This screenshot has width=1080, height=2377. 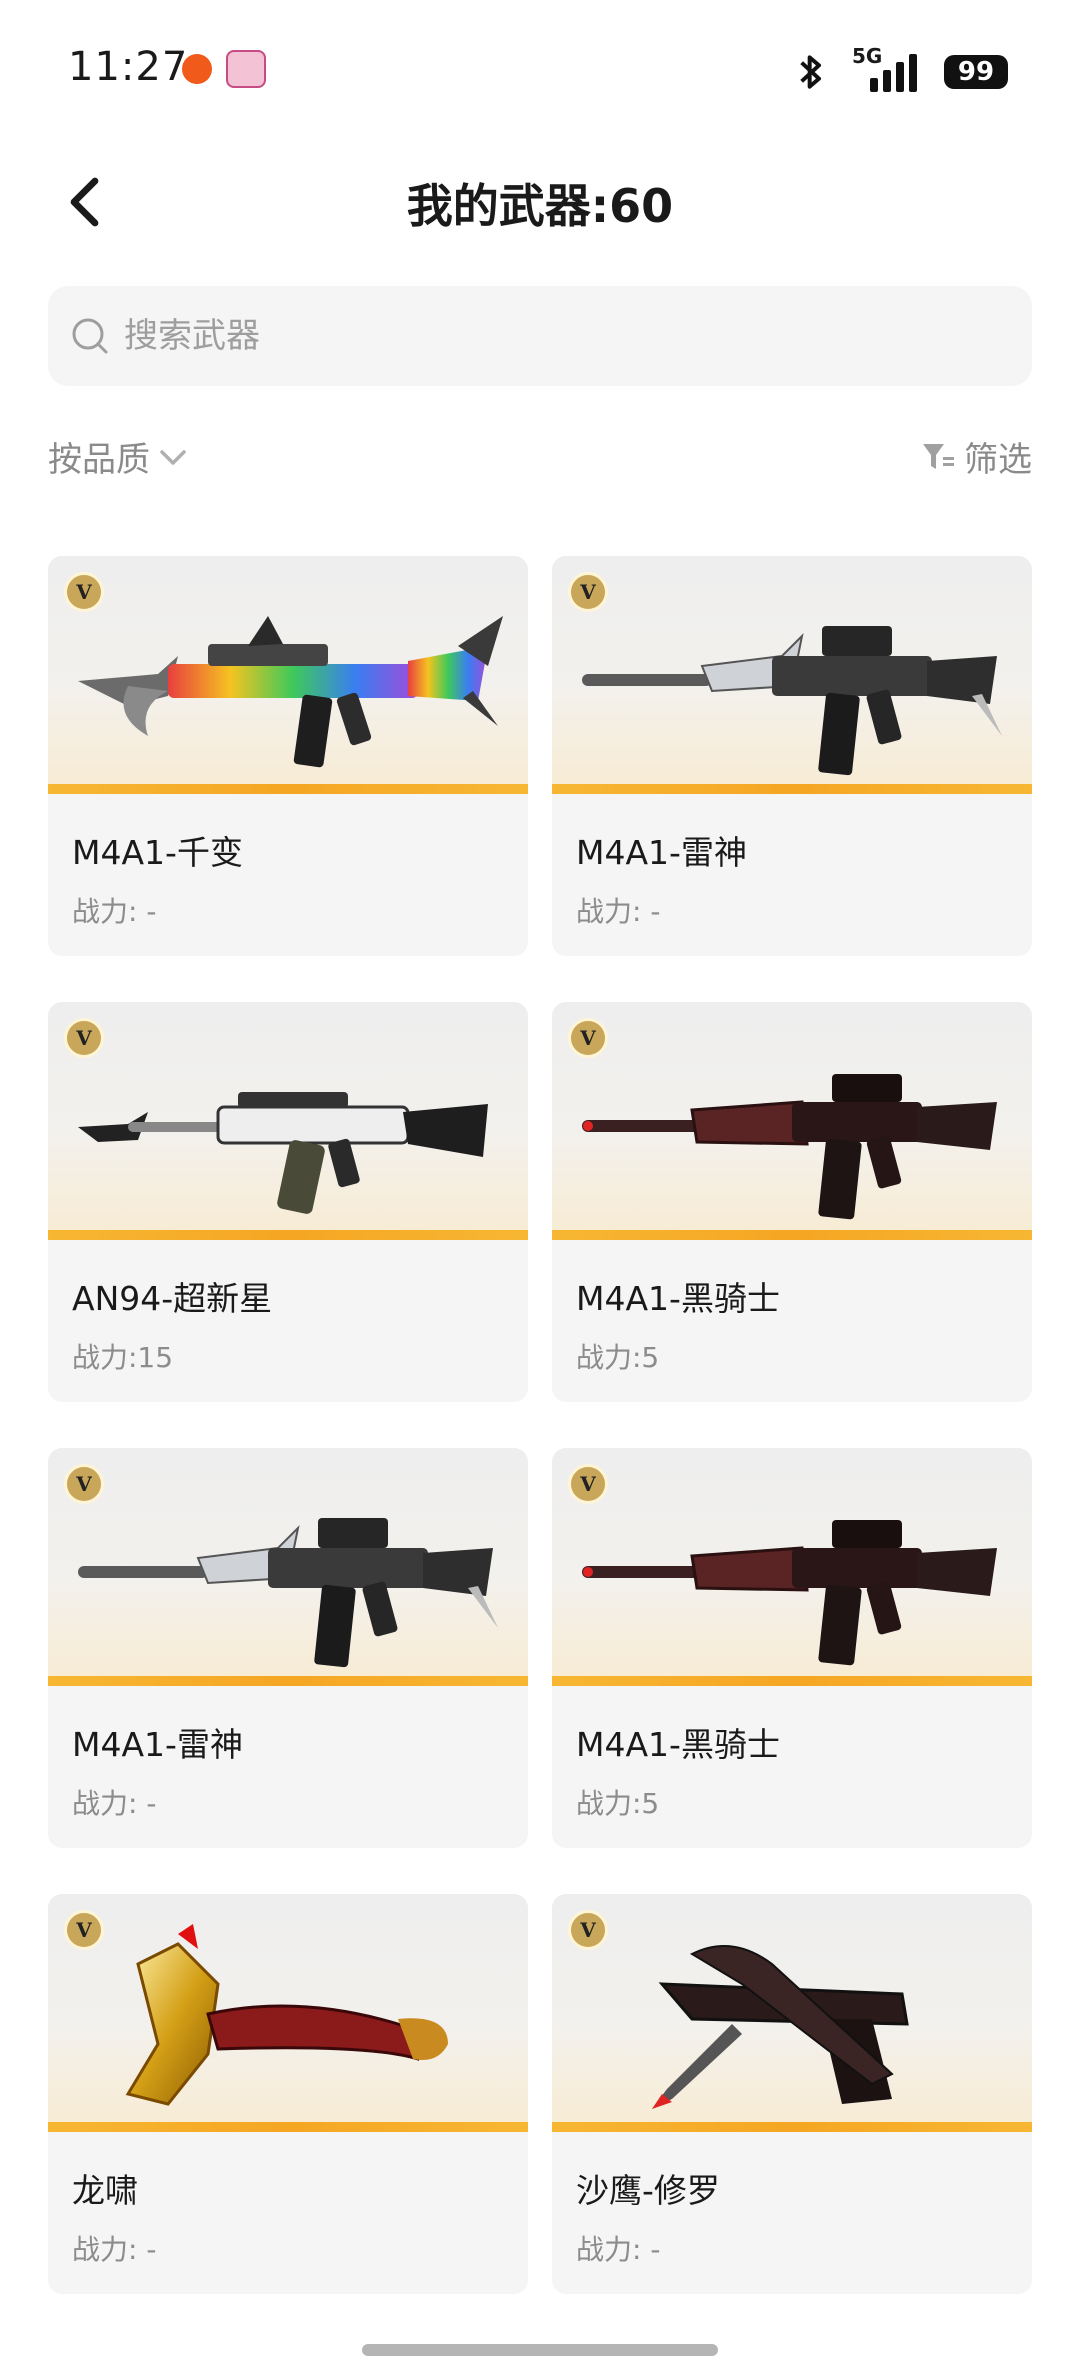 I want to click on weapon-card: V 沙鹰-修罗 战力: -, so click(x=792, y=2094).